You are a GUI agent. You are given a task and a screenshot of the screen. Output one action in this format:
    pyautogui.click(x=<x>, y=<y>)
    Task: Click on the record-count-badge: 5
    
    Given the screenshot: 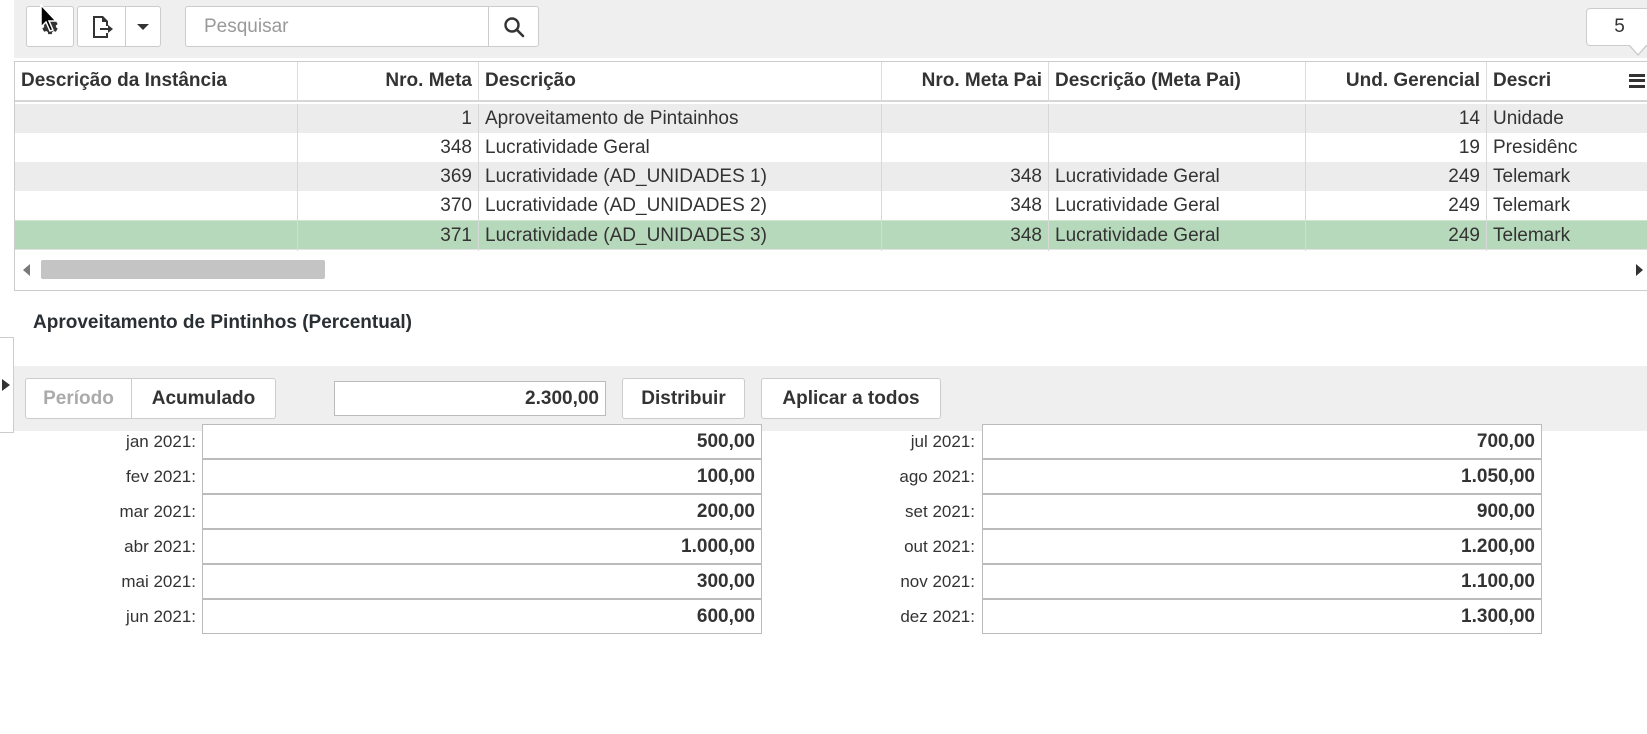 What is the action you would take?
    pyautogui.click(x=1616, y=32)
    